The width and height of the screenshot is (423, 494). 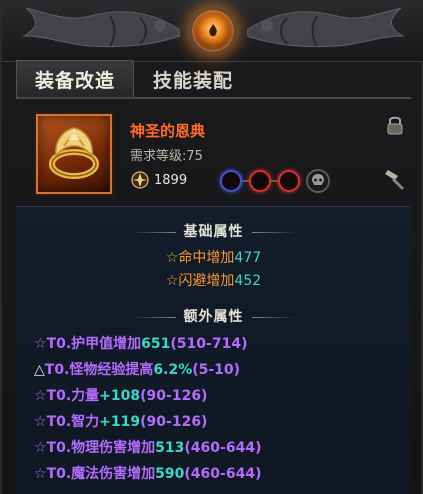 What do you see at coordinates (209, 344) in the screenshot?
I see `attribute-range: (510-714)` at bounding box center [209, 344].